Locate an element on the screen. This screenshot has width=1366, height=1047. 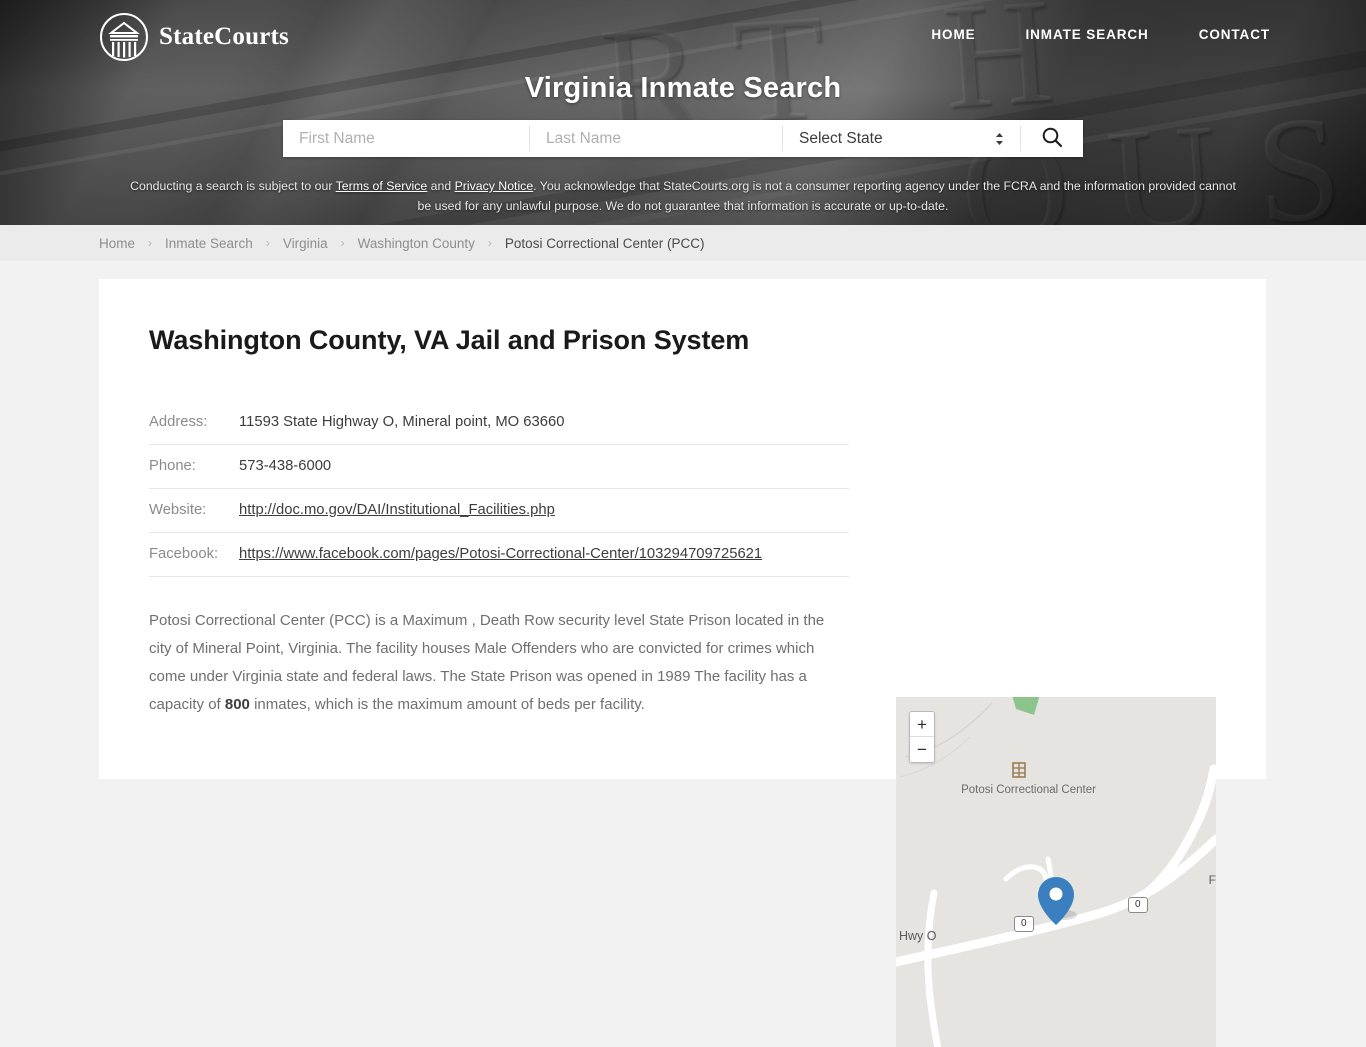
table-row: Phone: 573-438-6000 is located at coordinates (499, 466).